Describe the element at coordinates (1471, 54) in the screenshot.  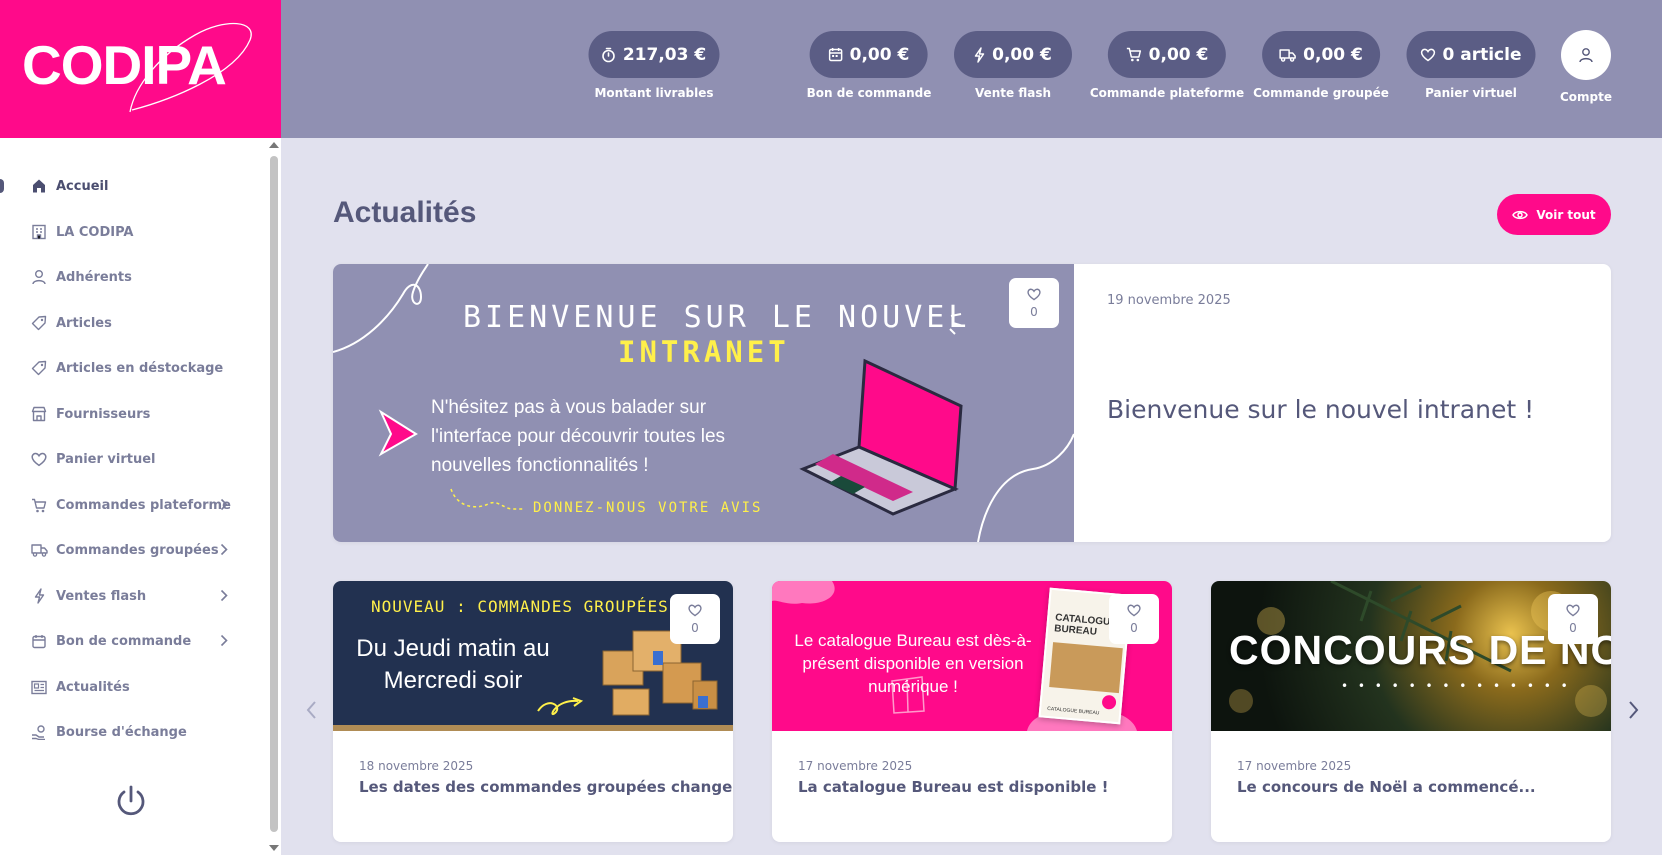
I see `stat-pill: 0 article` at that location.